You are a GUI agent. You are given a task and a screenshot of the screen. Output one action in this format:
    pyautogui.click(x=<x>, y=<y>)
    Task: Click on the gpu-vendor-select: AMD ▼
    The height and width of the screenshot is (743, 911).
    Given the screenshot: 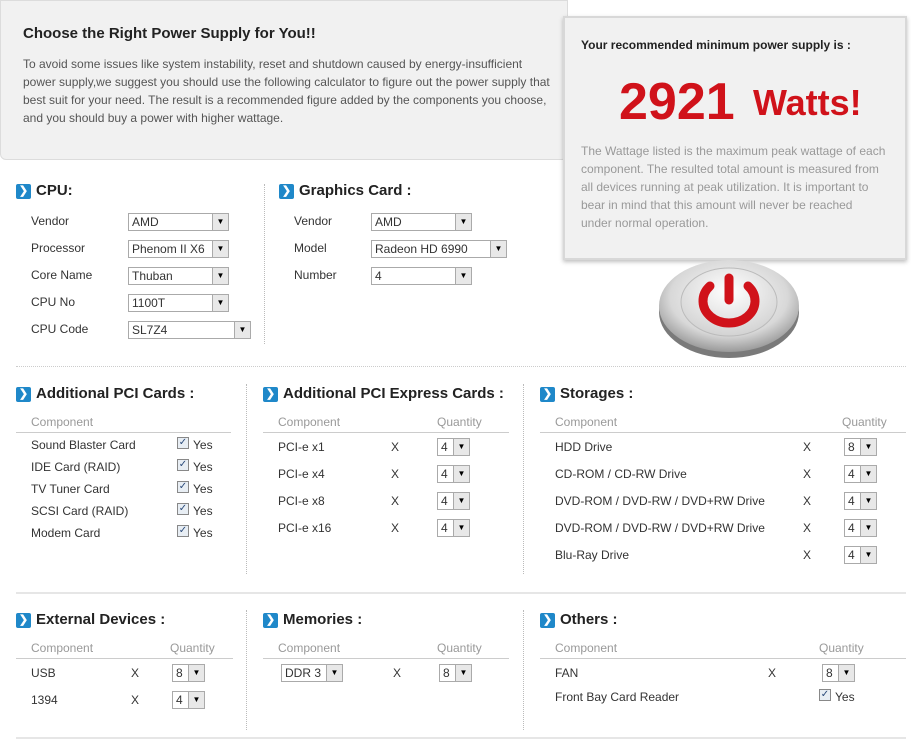 What is the action you would take?
    pyautogui.click(x=421, y=222)
    